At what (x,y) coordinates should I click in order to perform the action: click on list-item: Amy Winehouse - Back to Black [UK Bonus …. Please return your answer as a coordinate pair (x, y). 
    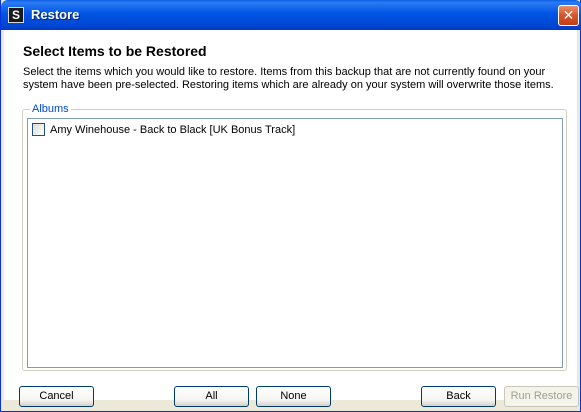
    Looking at the image, I should click on (163, 129).